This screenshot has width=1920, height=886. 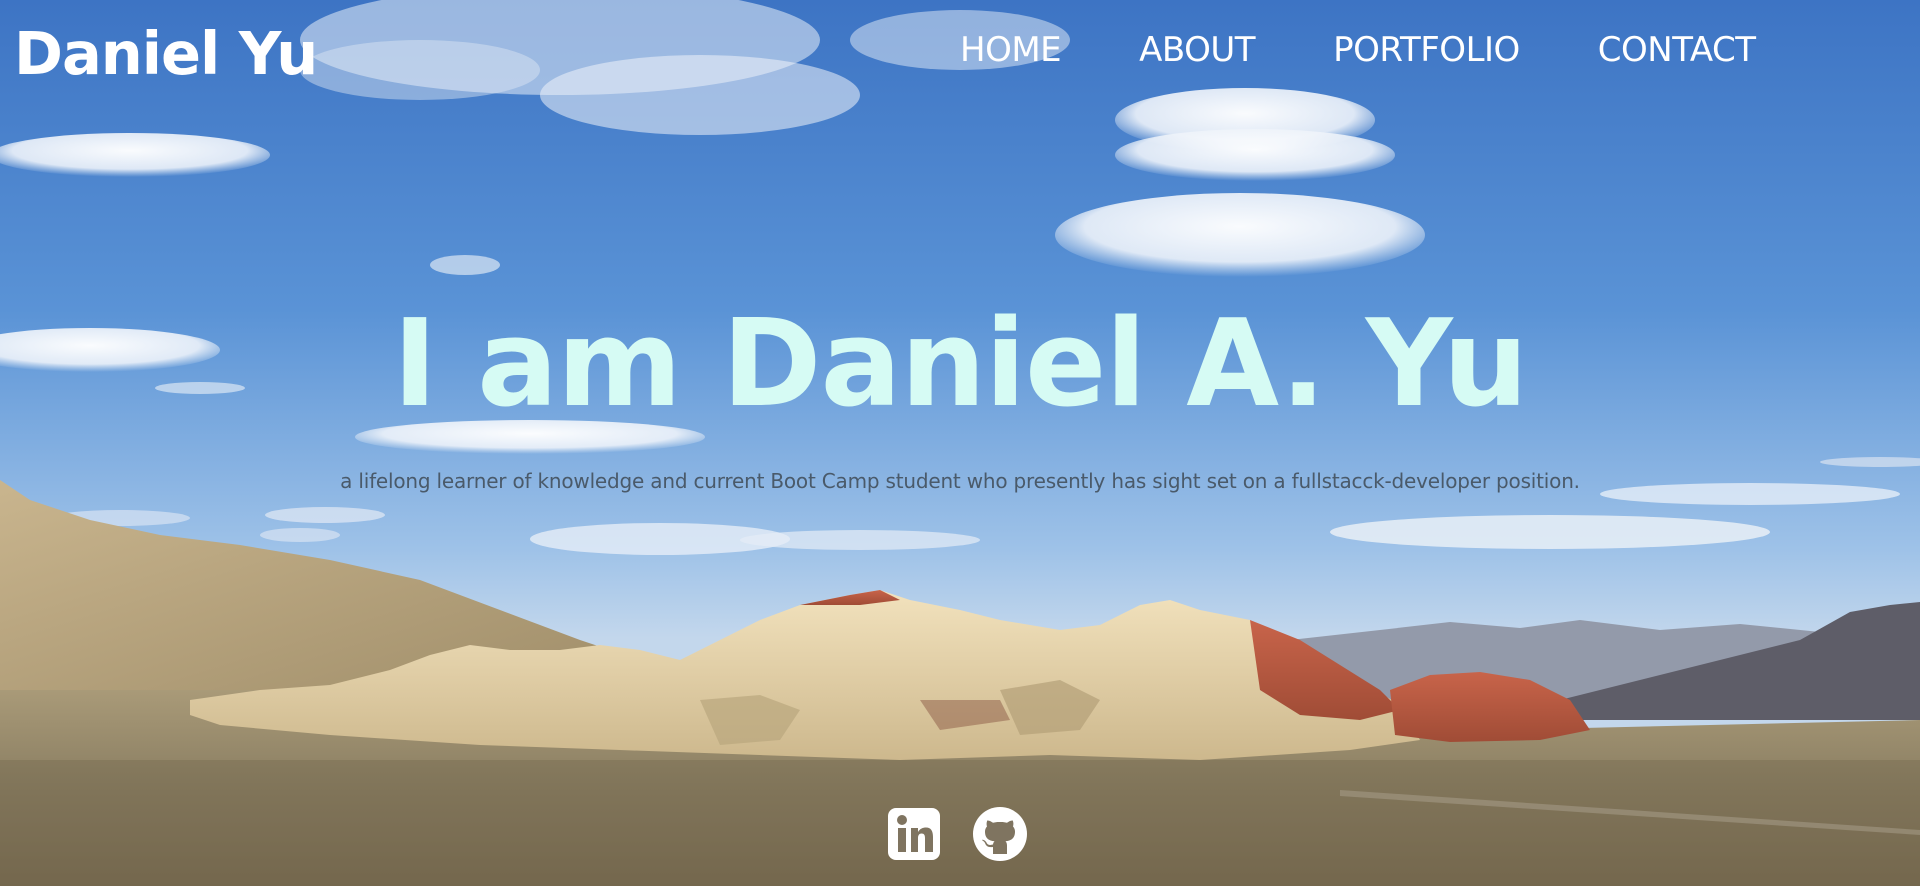 What do you see at coordinates (1677, 50) in the screenshot?
I see `nav-contact-link: CONTACT` at bounding box center [1677, 50].